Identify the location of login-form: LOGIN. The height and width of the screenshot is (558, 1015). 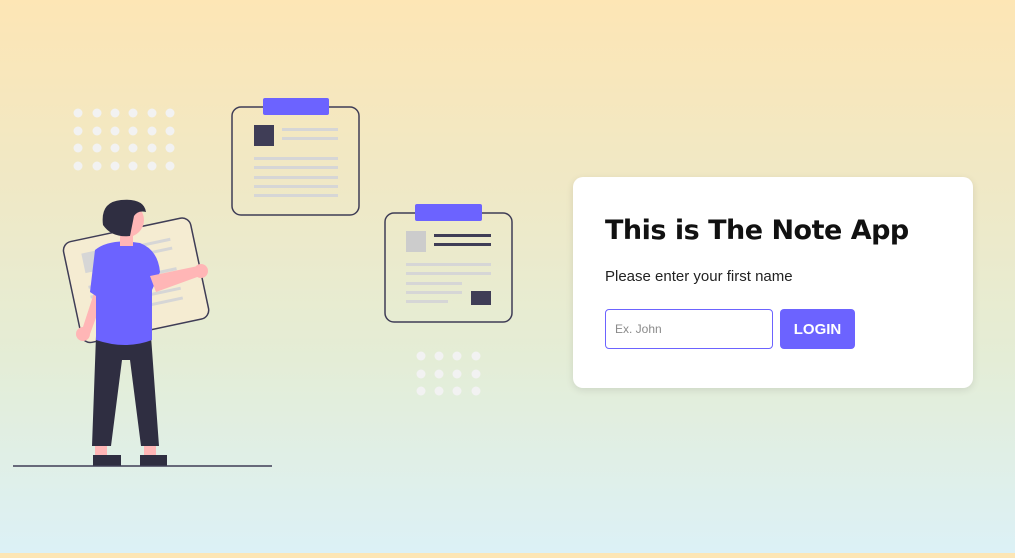
(773, 329).